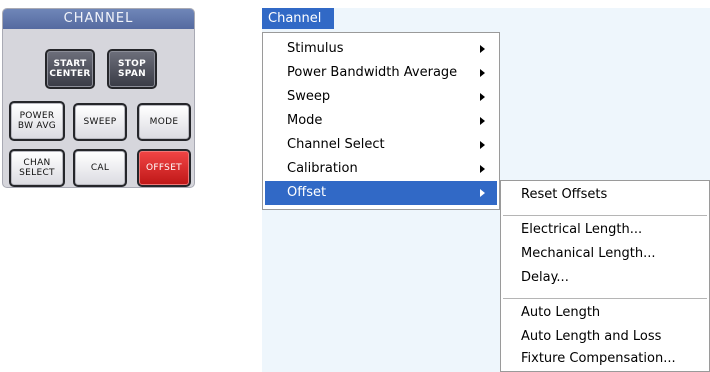  Describe the element at coordinates (381, 193) in the screenshot. I see `menu-item-offset: Offset` at that location.